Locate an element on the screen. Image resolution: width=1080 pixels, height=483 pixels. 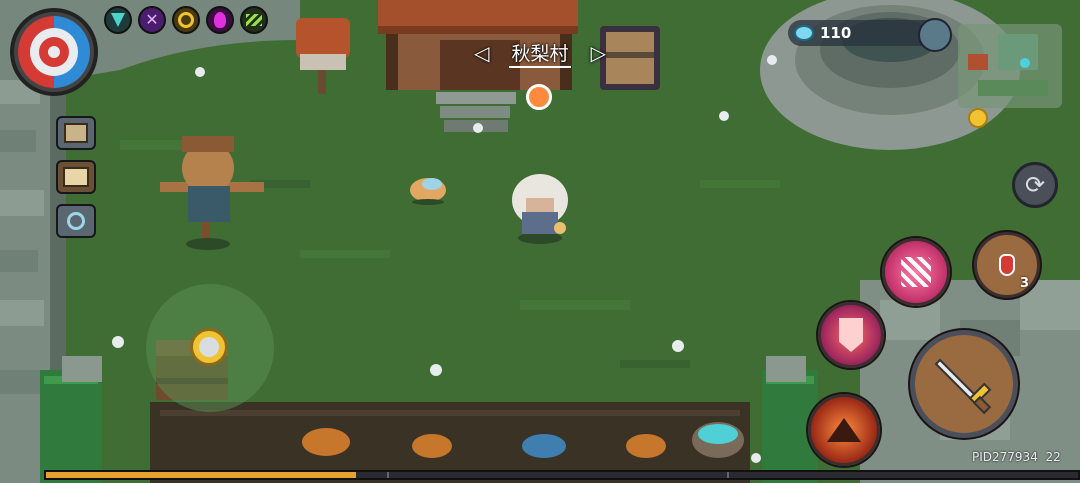
shop-icon is located at coordinates (935, 35).